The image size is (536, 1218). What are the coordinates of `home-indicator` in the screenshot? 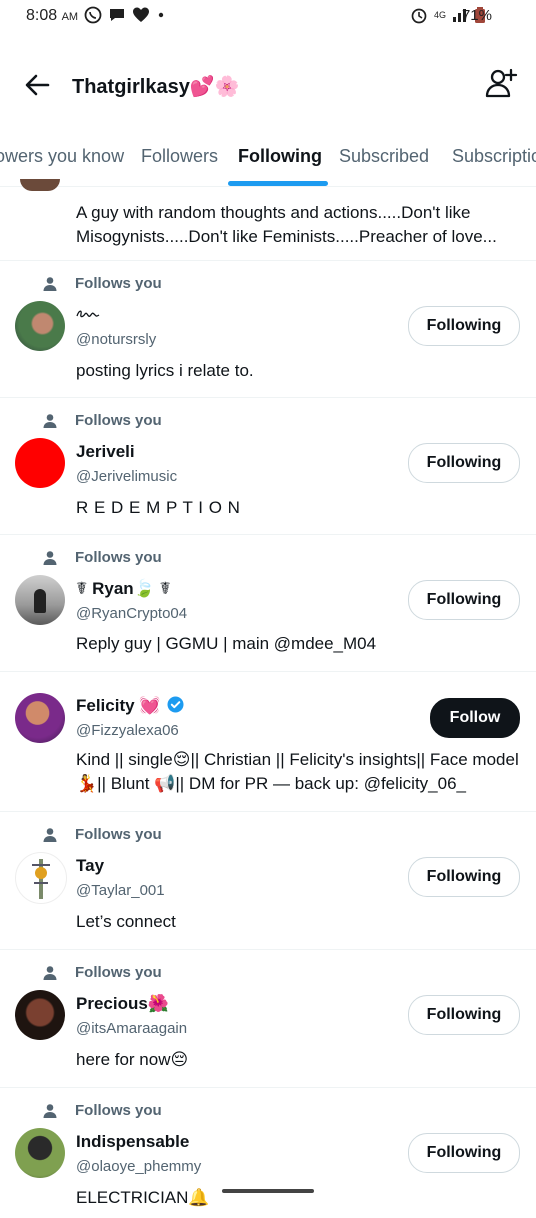 It's located at (268, 1191).